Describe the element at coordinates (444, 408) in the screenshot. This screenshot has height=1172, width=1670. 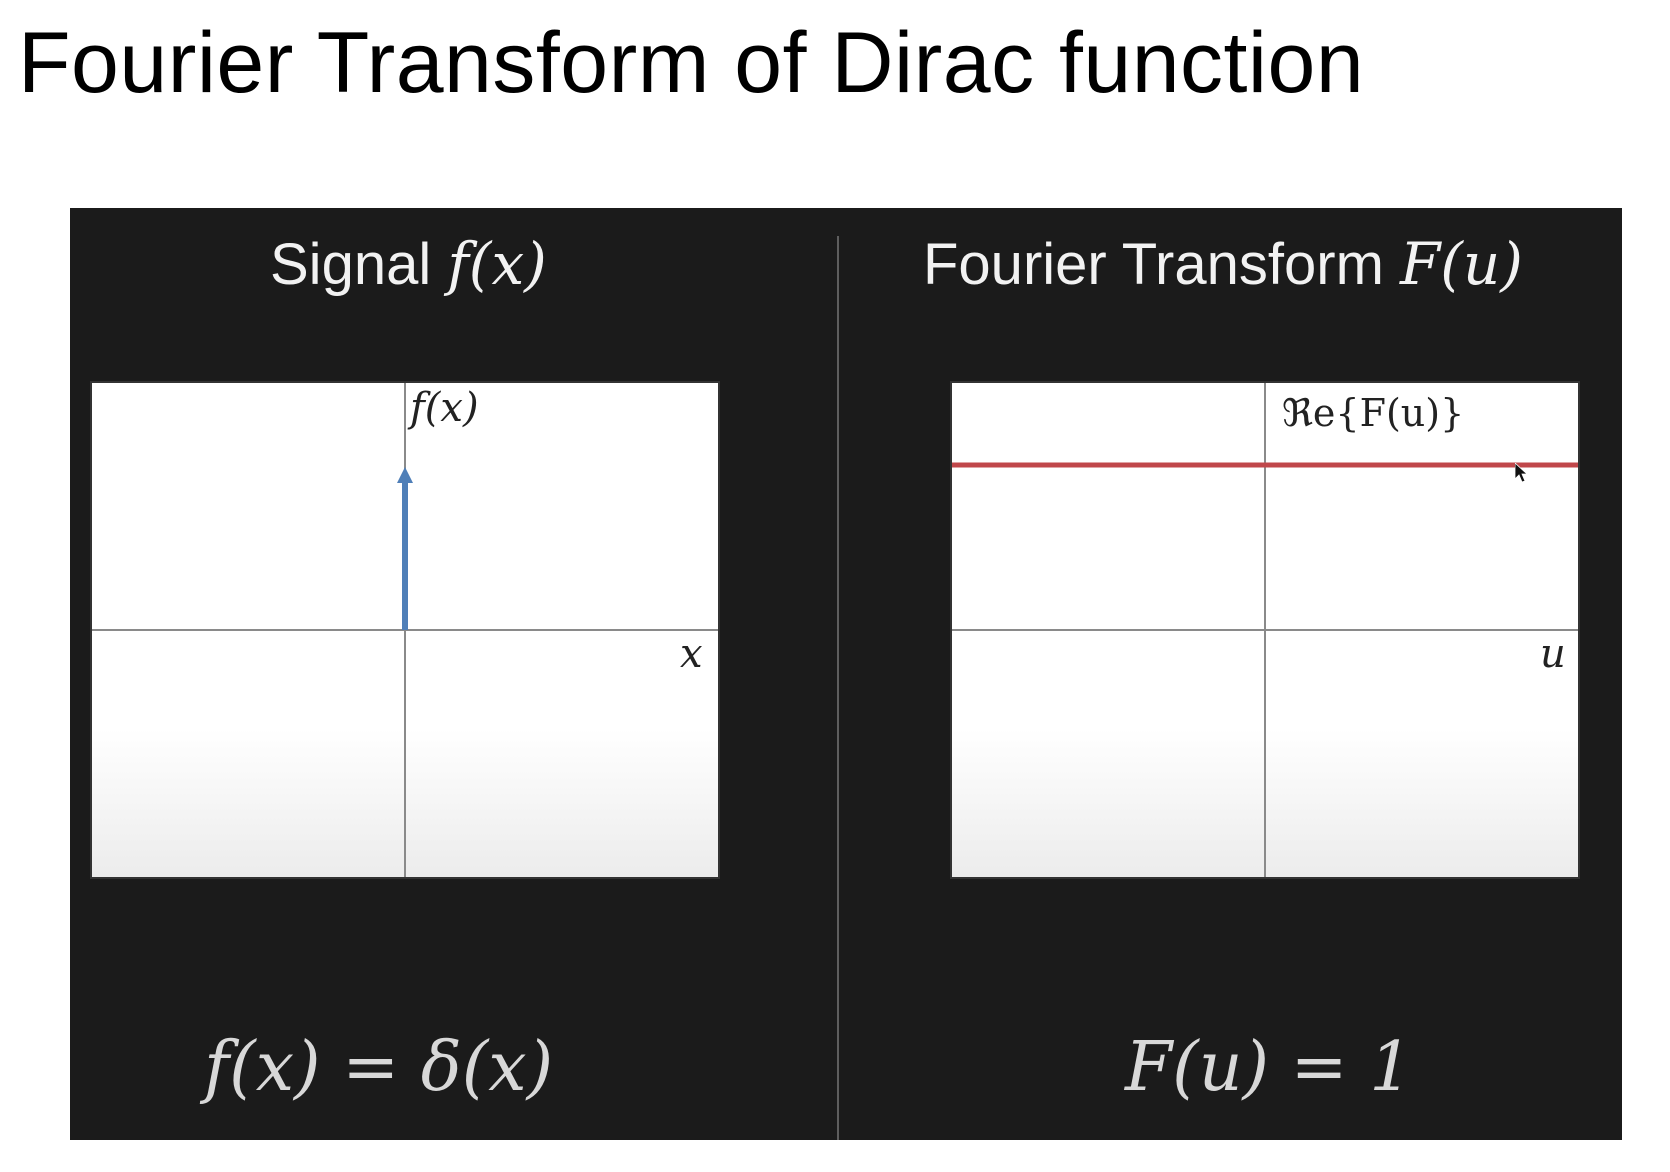
I see `signal-y-label: f(x)` at that location.